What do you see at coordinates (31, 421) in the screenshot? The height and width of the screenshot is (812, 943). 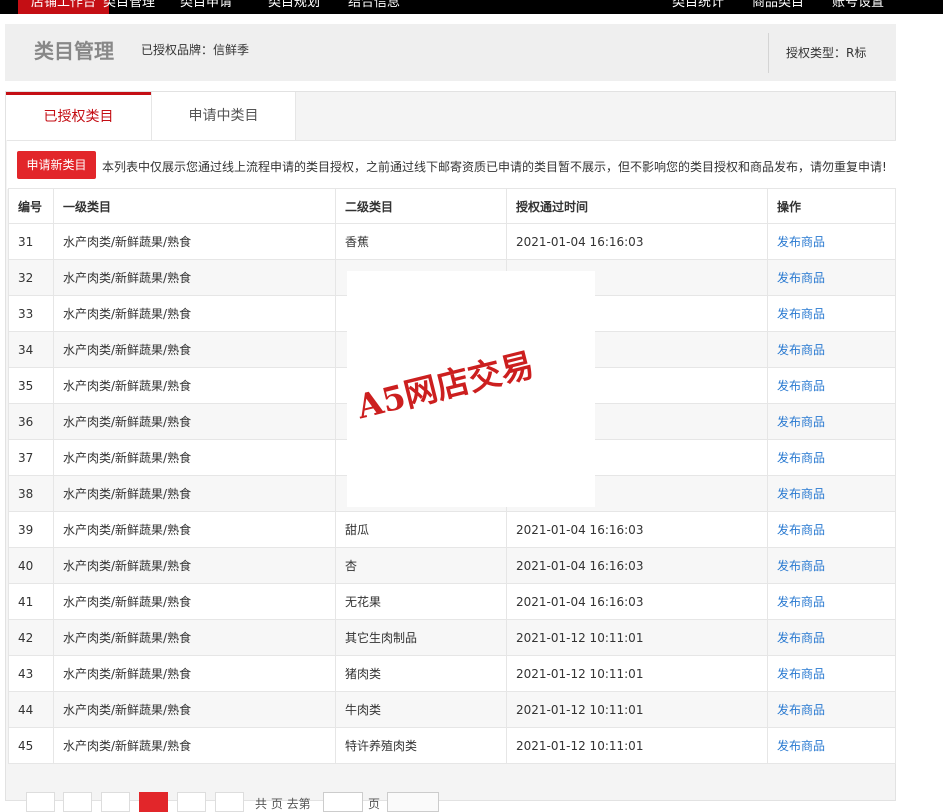 I see `cell-id: 36` at bounding box center [31, 421].